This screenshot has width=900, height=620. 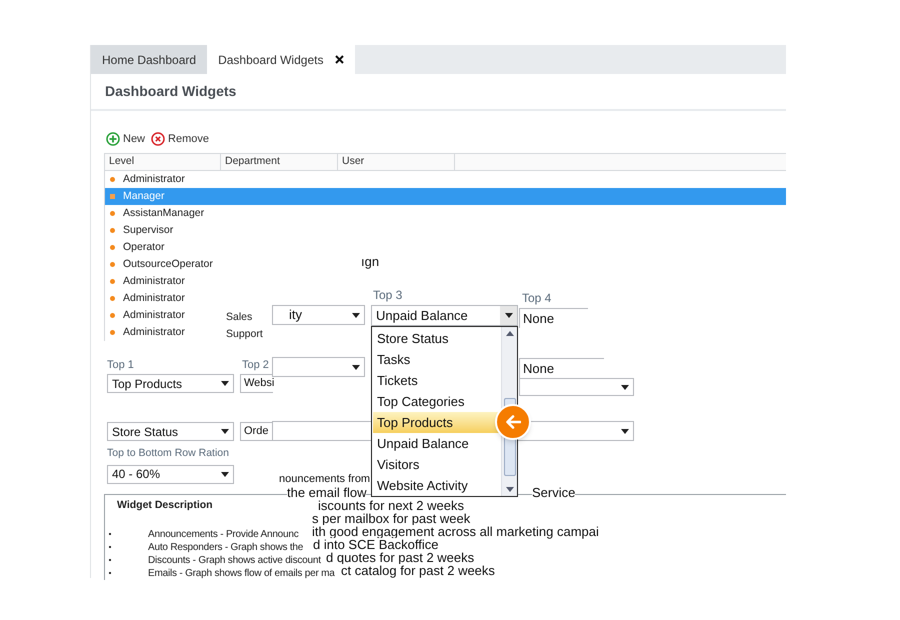 What do you see at coordinates (165, 505) in the screenshot?
I see `panel-title: Widget Description` at bounding box center [165, 505].